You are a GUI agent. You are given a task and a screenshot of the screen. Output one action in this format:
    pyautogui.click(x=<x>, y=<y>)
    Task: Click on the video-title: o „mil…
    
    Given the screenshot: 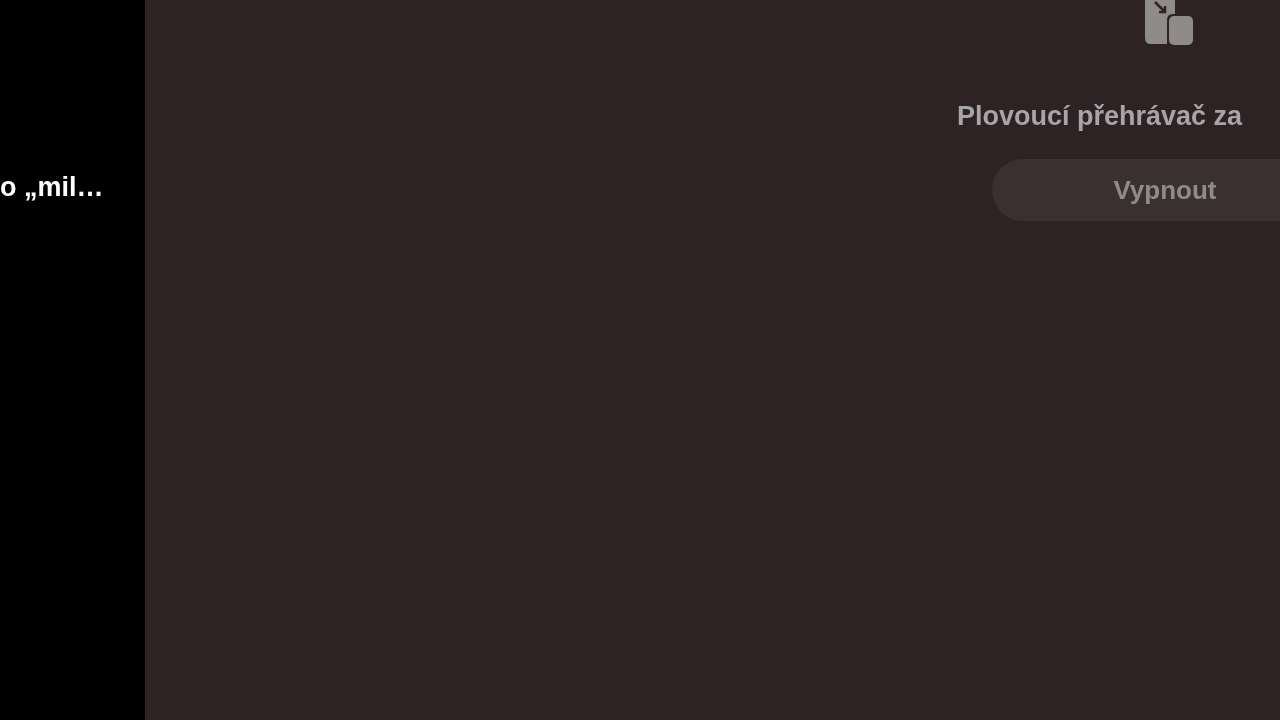 What is the action you would take?
    pyautogui.click(x=52, y=187)
    